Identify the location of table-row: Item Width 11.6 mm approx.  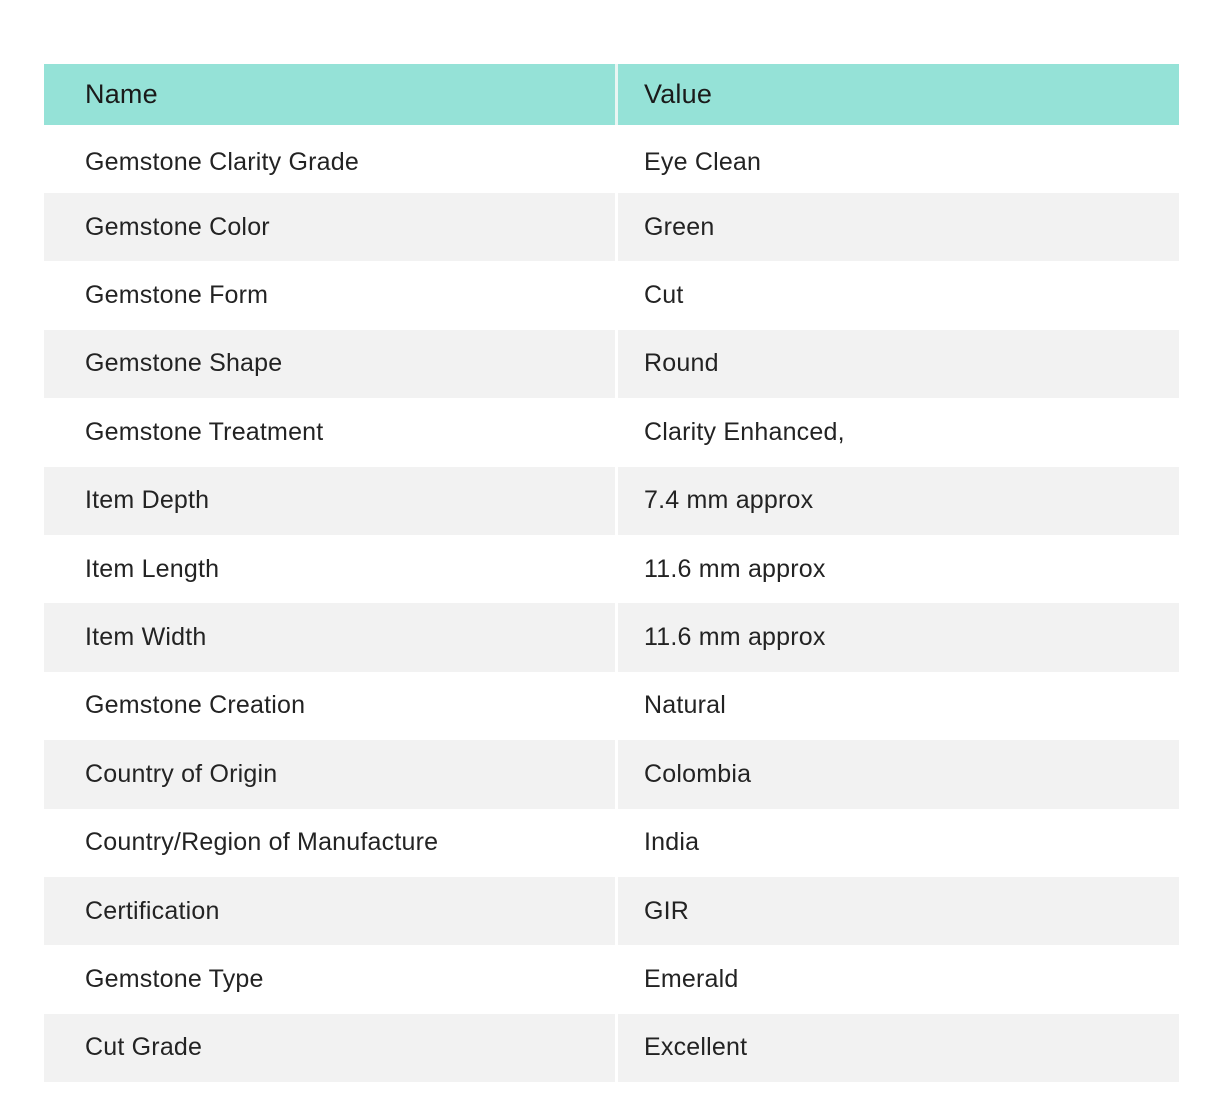
(611, 637).